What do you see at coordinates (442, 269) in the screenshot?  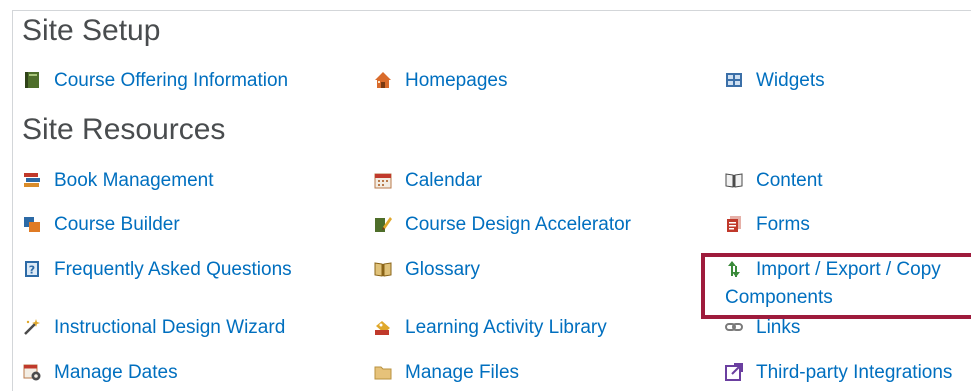 I see `tool-label: Glossary` at bounding box center [442, 269].